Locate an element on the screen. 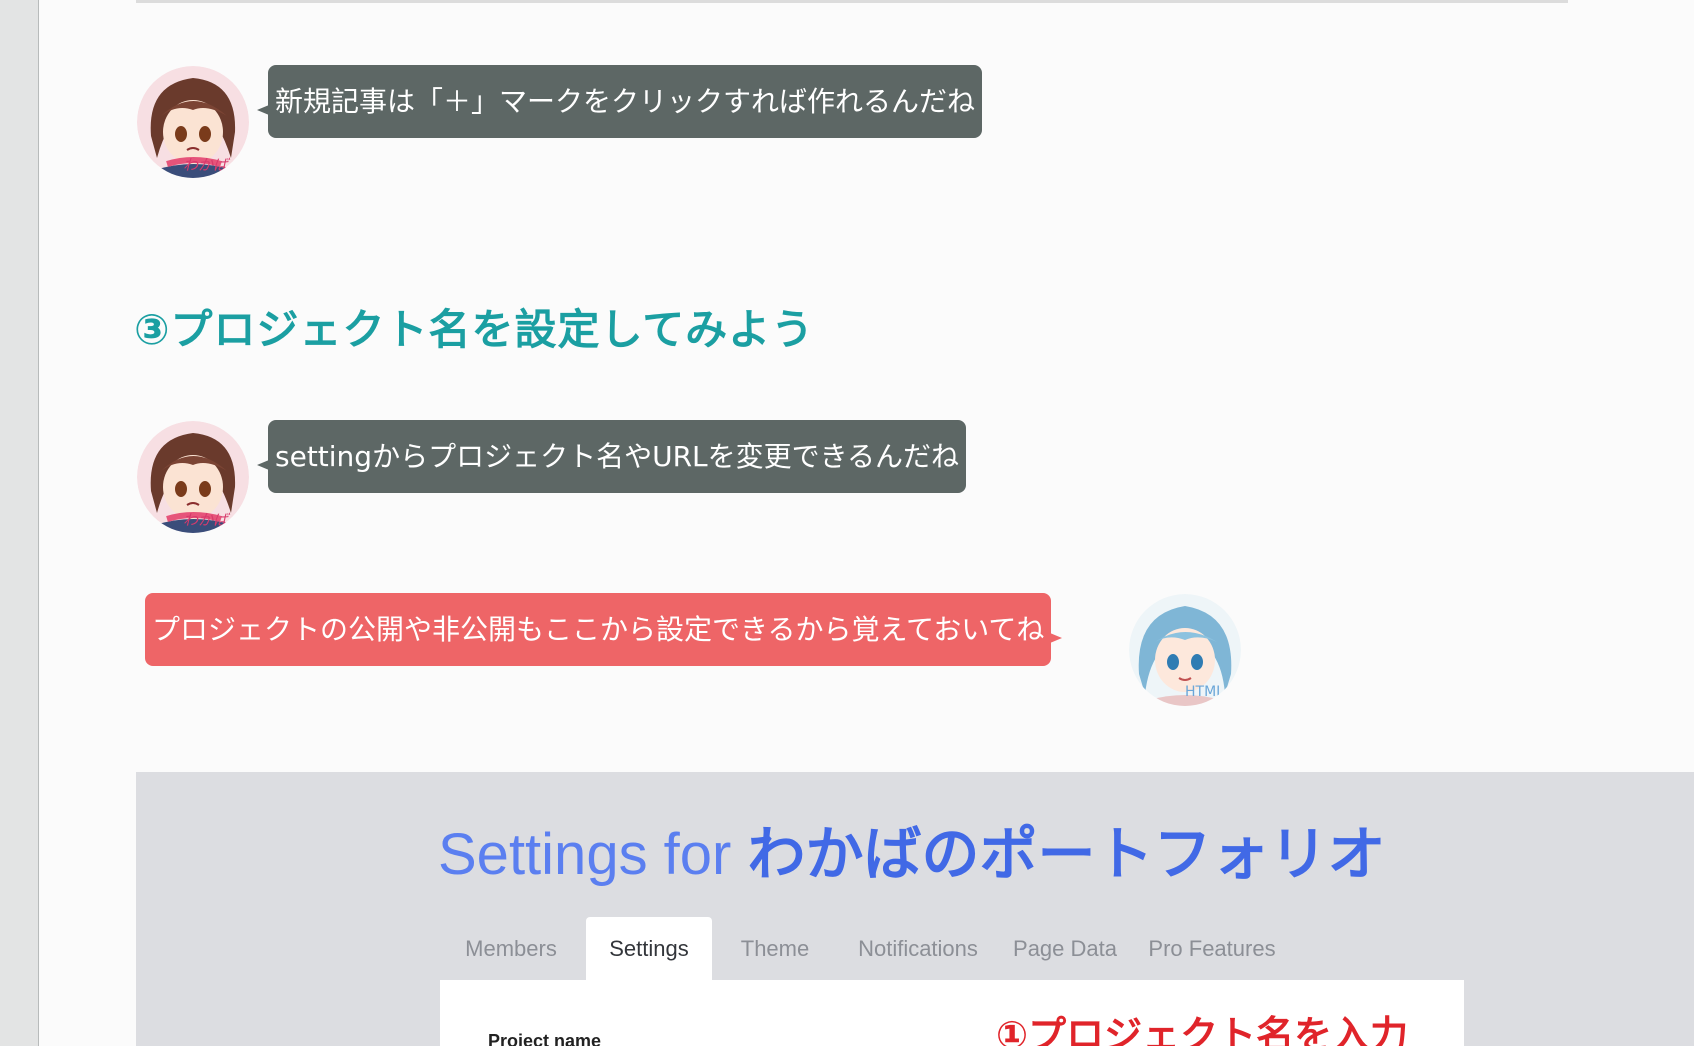  left-sidebar-strip is located at coordinates (19, 523).